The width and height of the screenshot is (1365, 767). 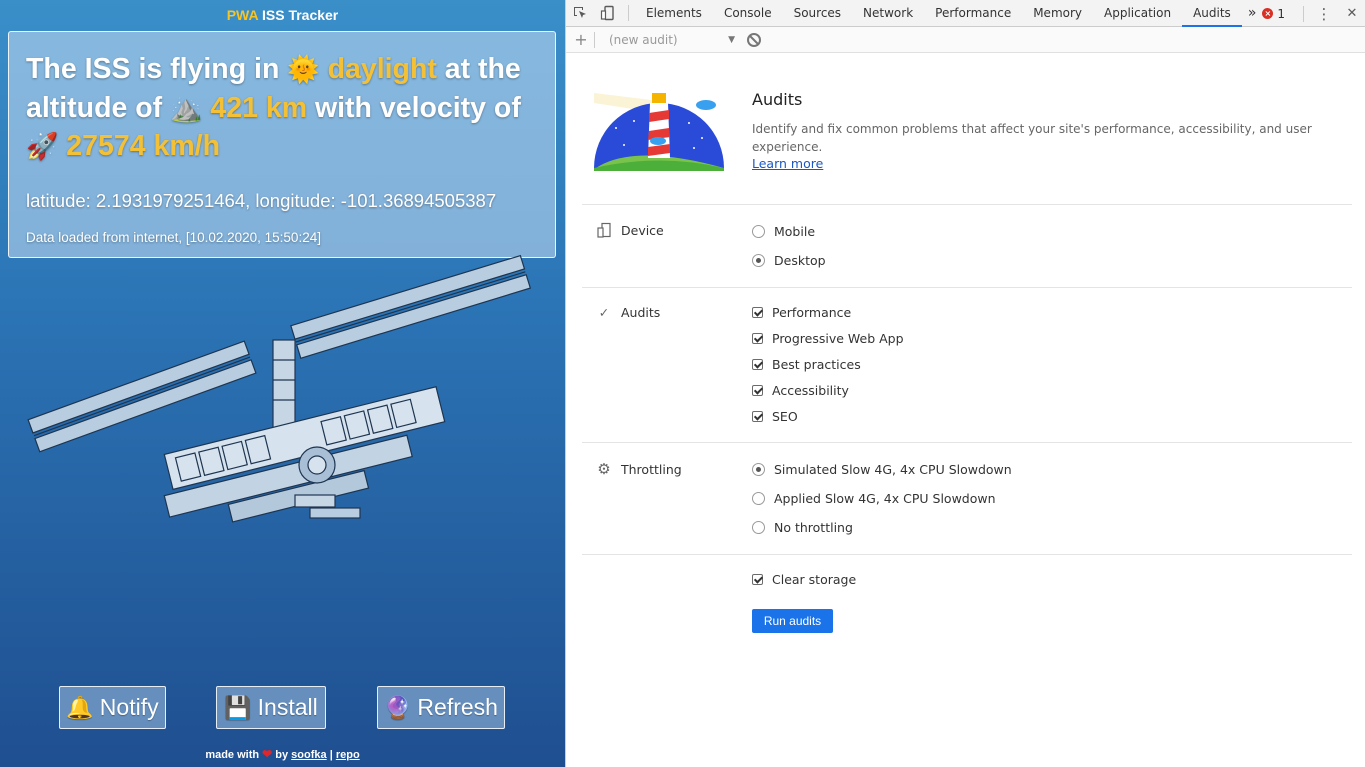 I want to click on learn-more-link: Learn more, so click(x=787, y=163).